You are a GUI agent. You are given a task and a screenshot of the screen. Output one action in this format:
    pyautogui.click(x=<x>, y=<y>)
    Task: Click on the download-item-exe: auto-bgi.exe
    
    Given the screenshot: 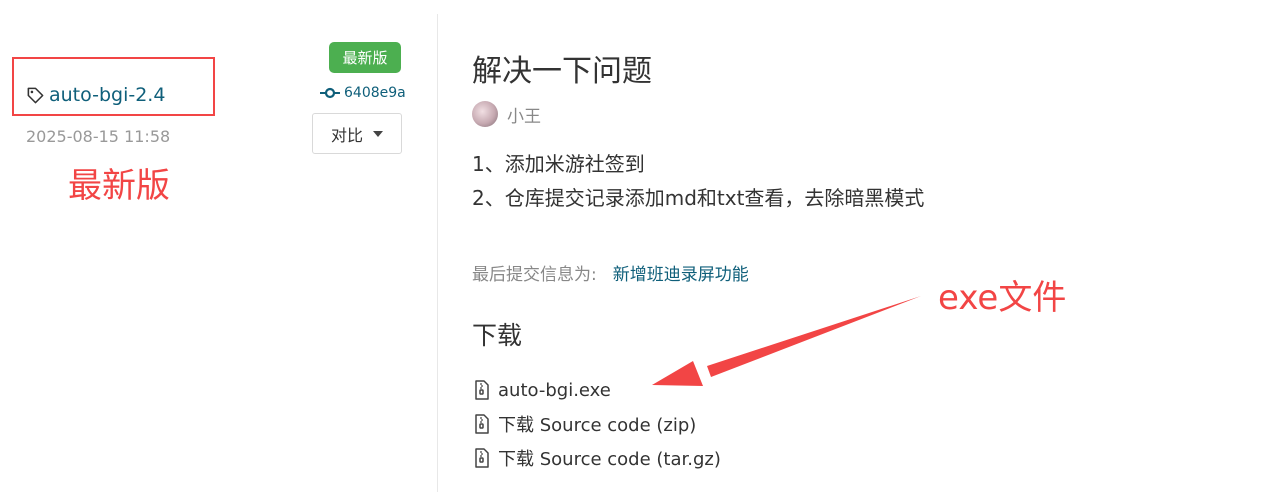 What is the action you would take?
    pyautogui.click(x=597, y=390)
    